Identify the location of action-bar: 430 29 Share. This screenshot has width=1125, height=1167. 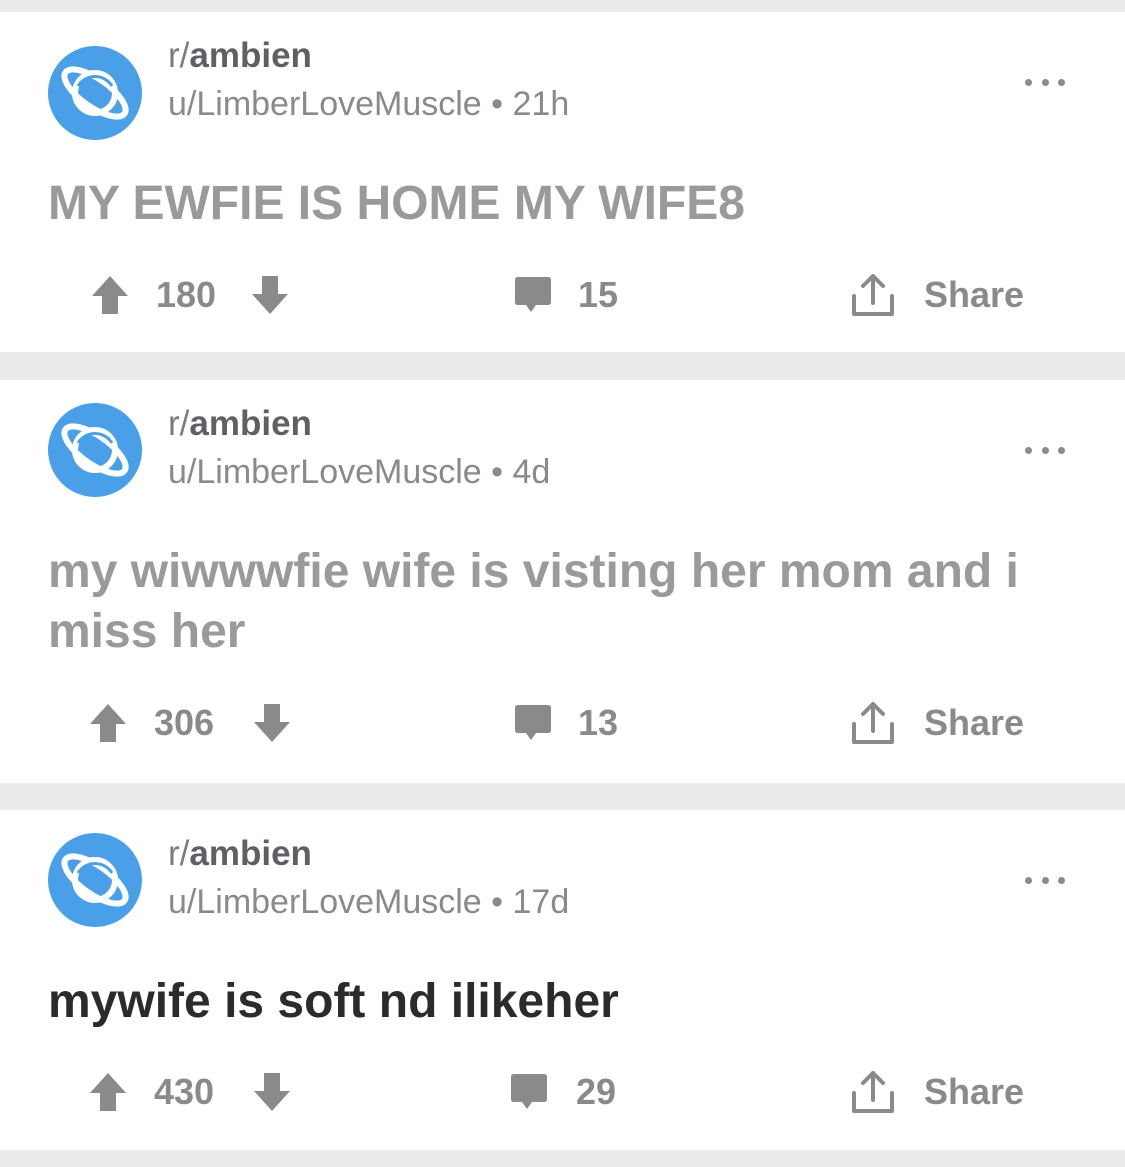
(562, 1092).